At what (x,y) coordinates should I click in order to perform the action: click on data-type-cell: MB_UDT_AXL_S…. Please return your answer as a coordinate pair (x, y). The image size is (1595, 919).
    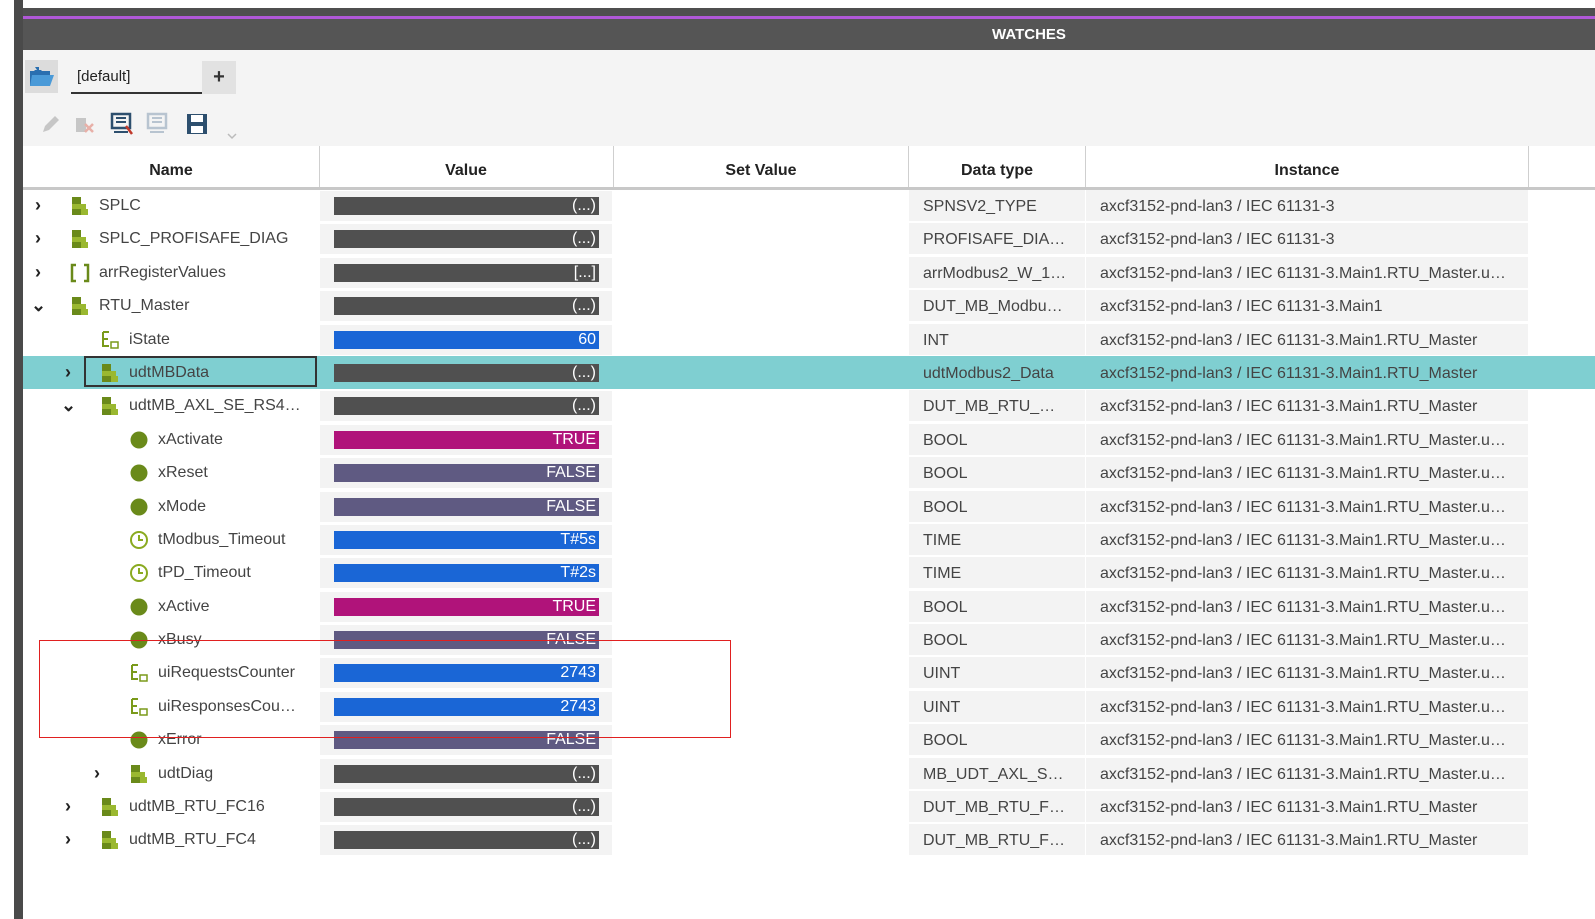
    Looking at the image, I should click on (997, 773).